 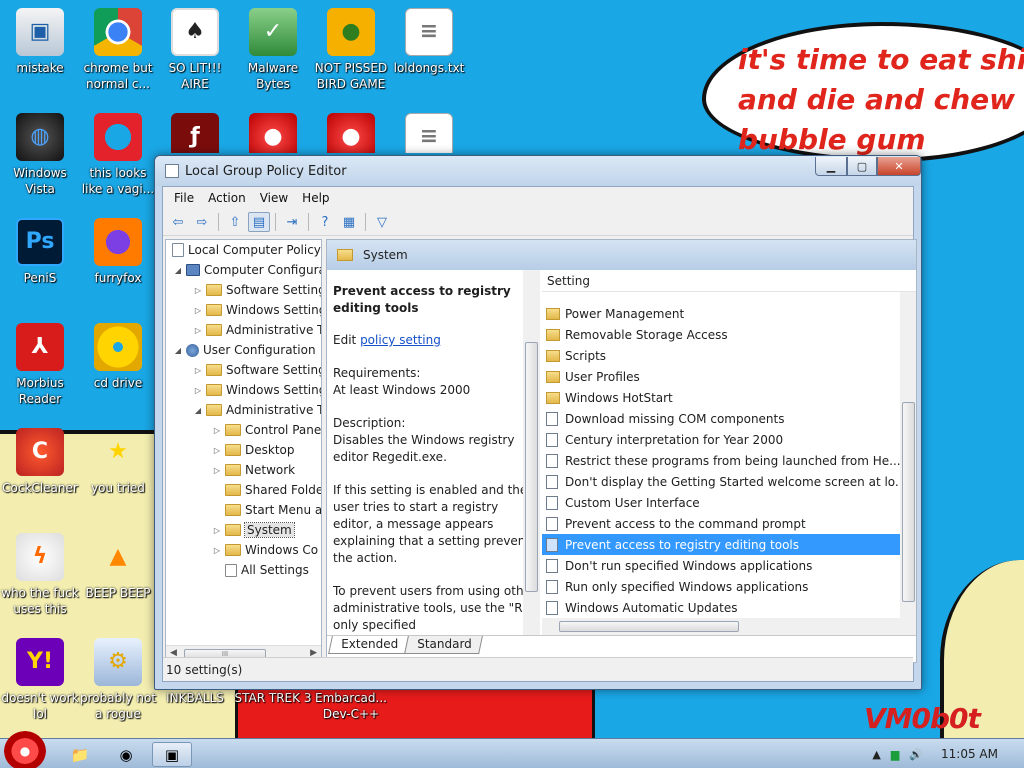 I want to click on desktop-icon-firefox: furryfox, so click(x=118, y=252).